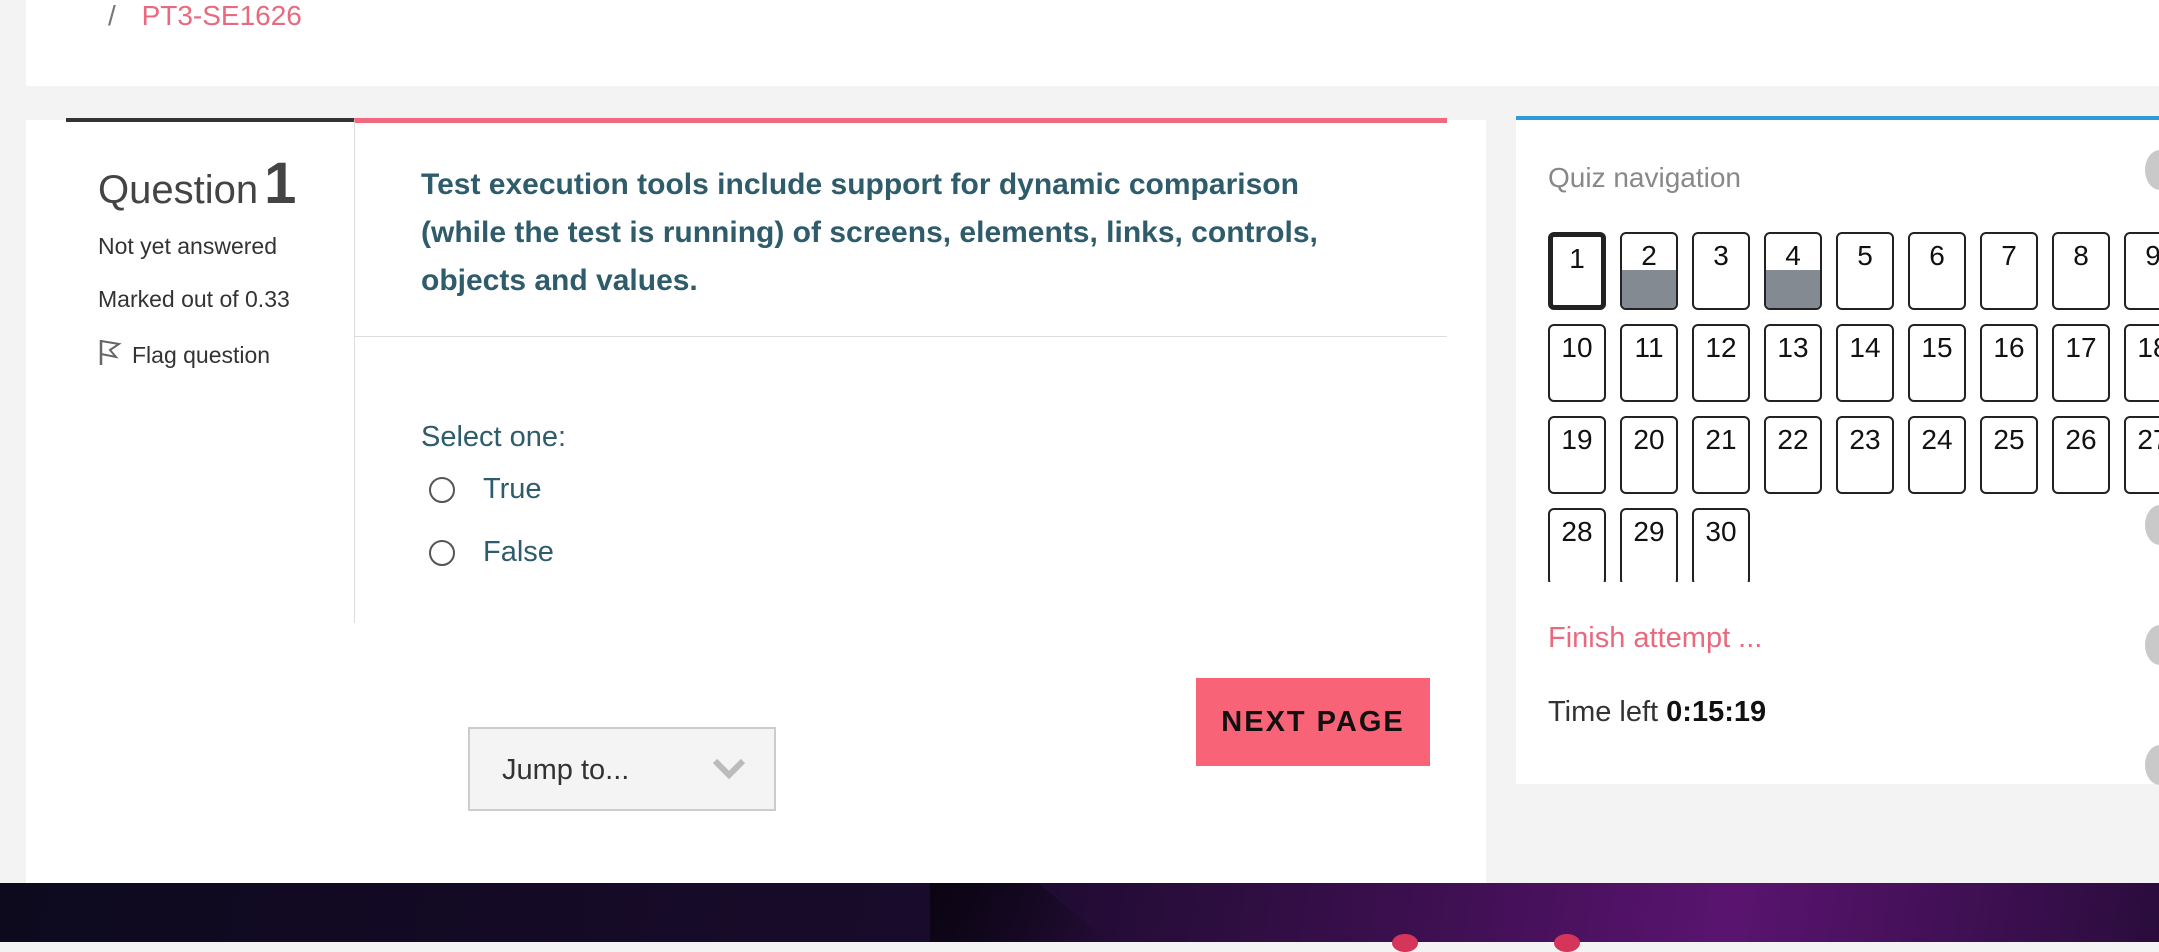 The image size is (2159, 952). I want to click on quiz-nav-number: 18, so click(2148, 347).